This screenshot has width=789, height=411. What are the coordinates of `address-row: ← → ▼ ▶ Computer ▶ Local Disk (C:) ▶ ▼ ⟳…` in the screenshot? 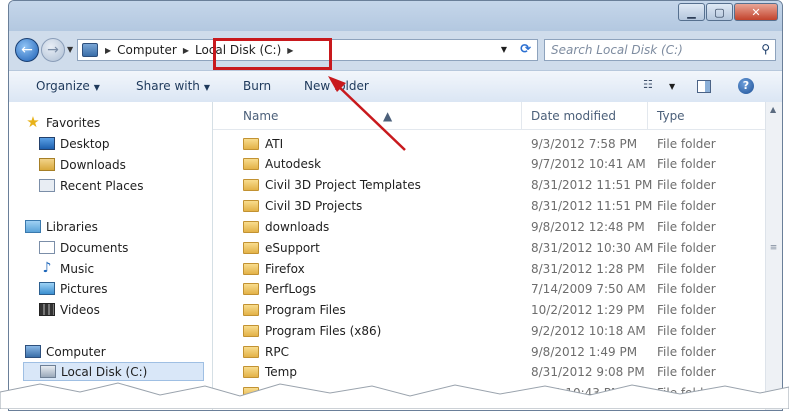 It's located at (395, 50).